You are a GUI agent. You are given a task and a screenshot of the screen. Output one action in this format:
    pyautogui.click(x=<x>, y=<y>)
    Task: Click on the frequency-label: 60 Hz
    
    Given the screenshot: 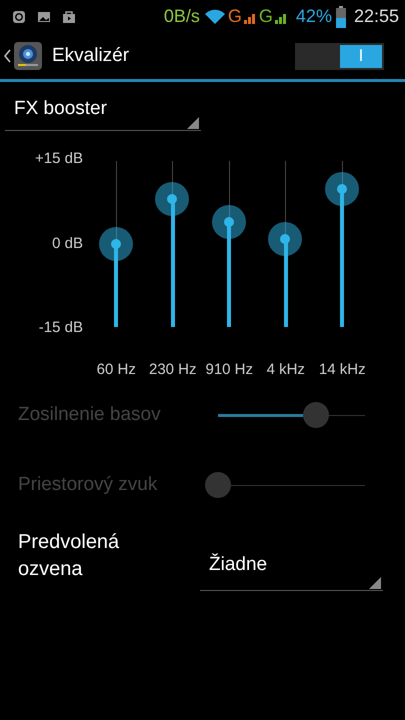 What is the action you would take?
    pyautogui.click(x=116, y=369)
    